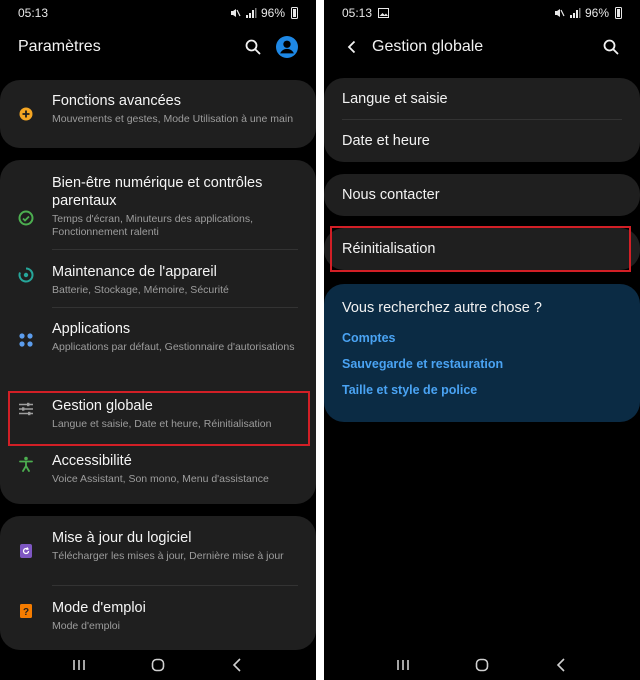 The width and height of the screenshot is (640, 680). I want to click on item-subtitle: Mode d'emploi, so click(86, 626).